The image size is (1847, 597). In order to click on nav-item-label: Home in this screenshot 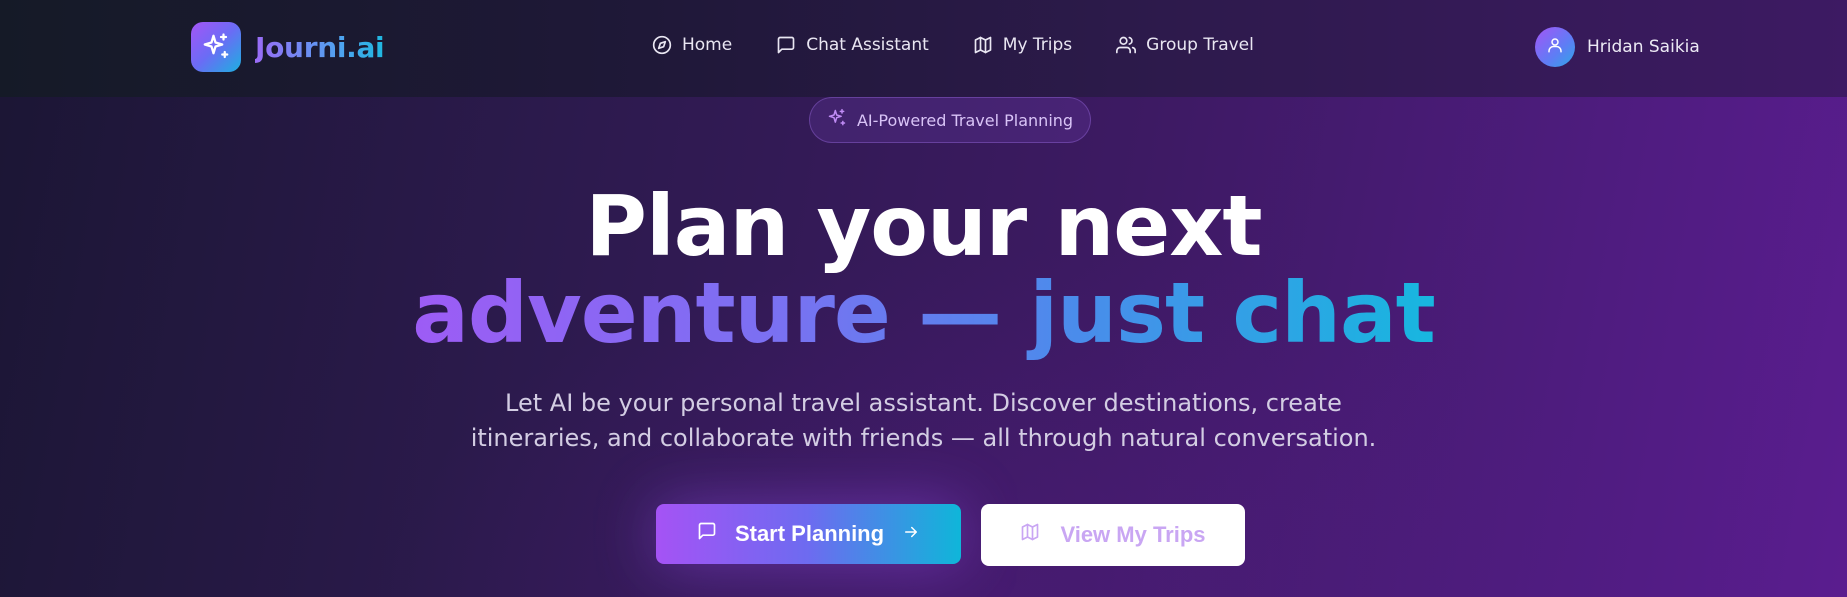, I will do `click(707, 45)`.